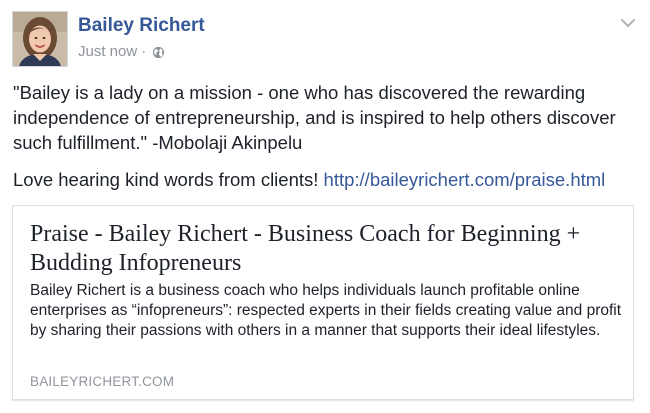 This screenshot has height=413, width=650. I want to click on chevron-down-icon, so click(628, 23).